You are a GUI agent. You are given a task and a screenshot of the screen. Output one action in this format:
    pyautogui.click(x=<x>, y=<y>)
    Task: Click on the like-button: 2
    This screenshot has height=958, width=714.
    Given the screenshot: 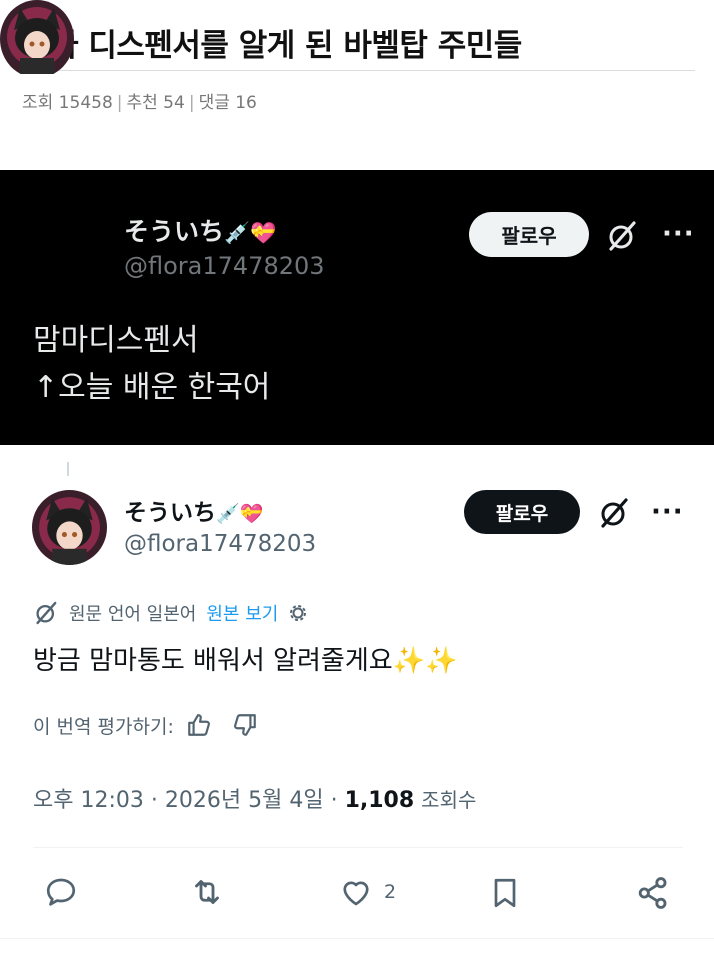 What is the action you would take?
    pyautogui.click(x=367, y=892)
    